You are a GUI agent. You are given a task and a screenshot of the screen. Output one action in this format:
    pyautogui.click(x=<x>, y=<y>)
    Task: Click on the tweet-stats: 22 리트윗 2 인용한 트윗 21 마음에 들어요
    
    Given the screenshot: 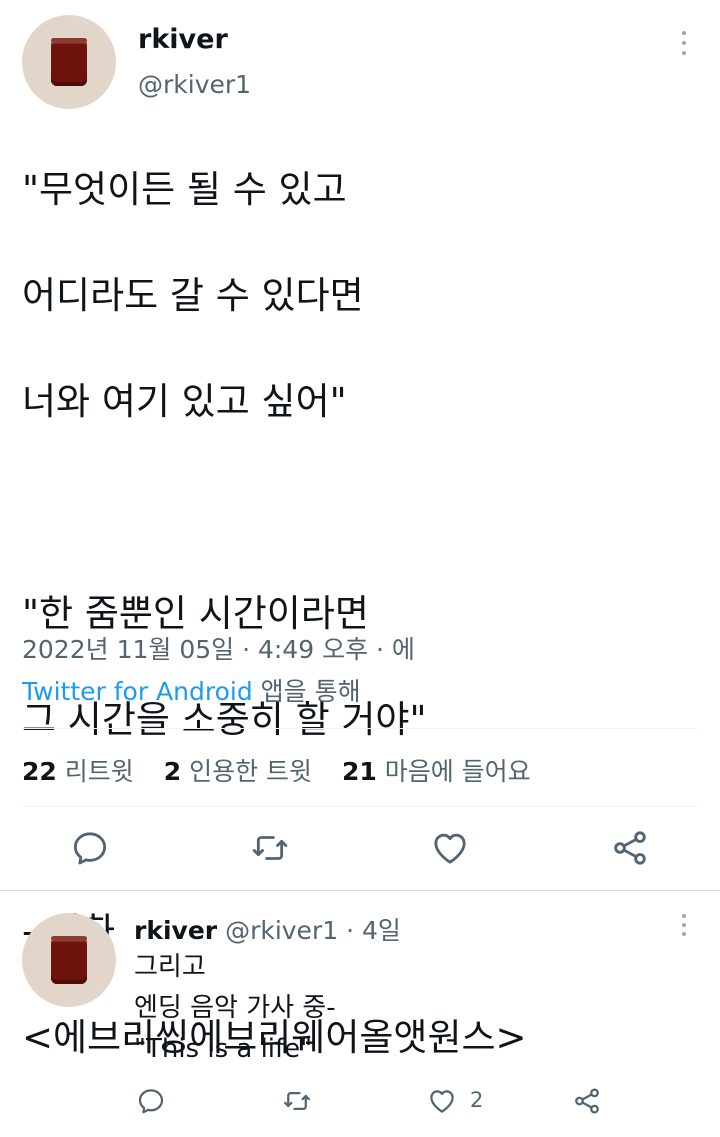 What is the action you would take?
    pyautogui.click(x=287, y=770)
    